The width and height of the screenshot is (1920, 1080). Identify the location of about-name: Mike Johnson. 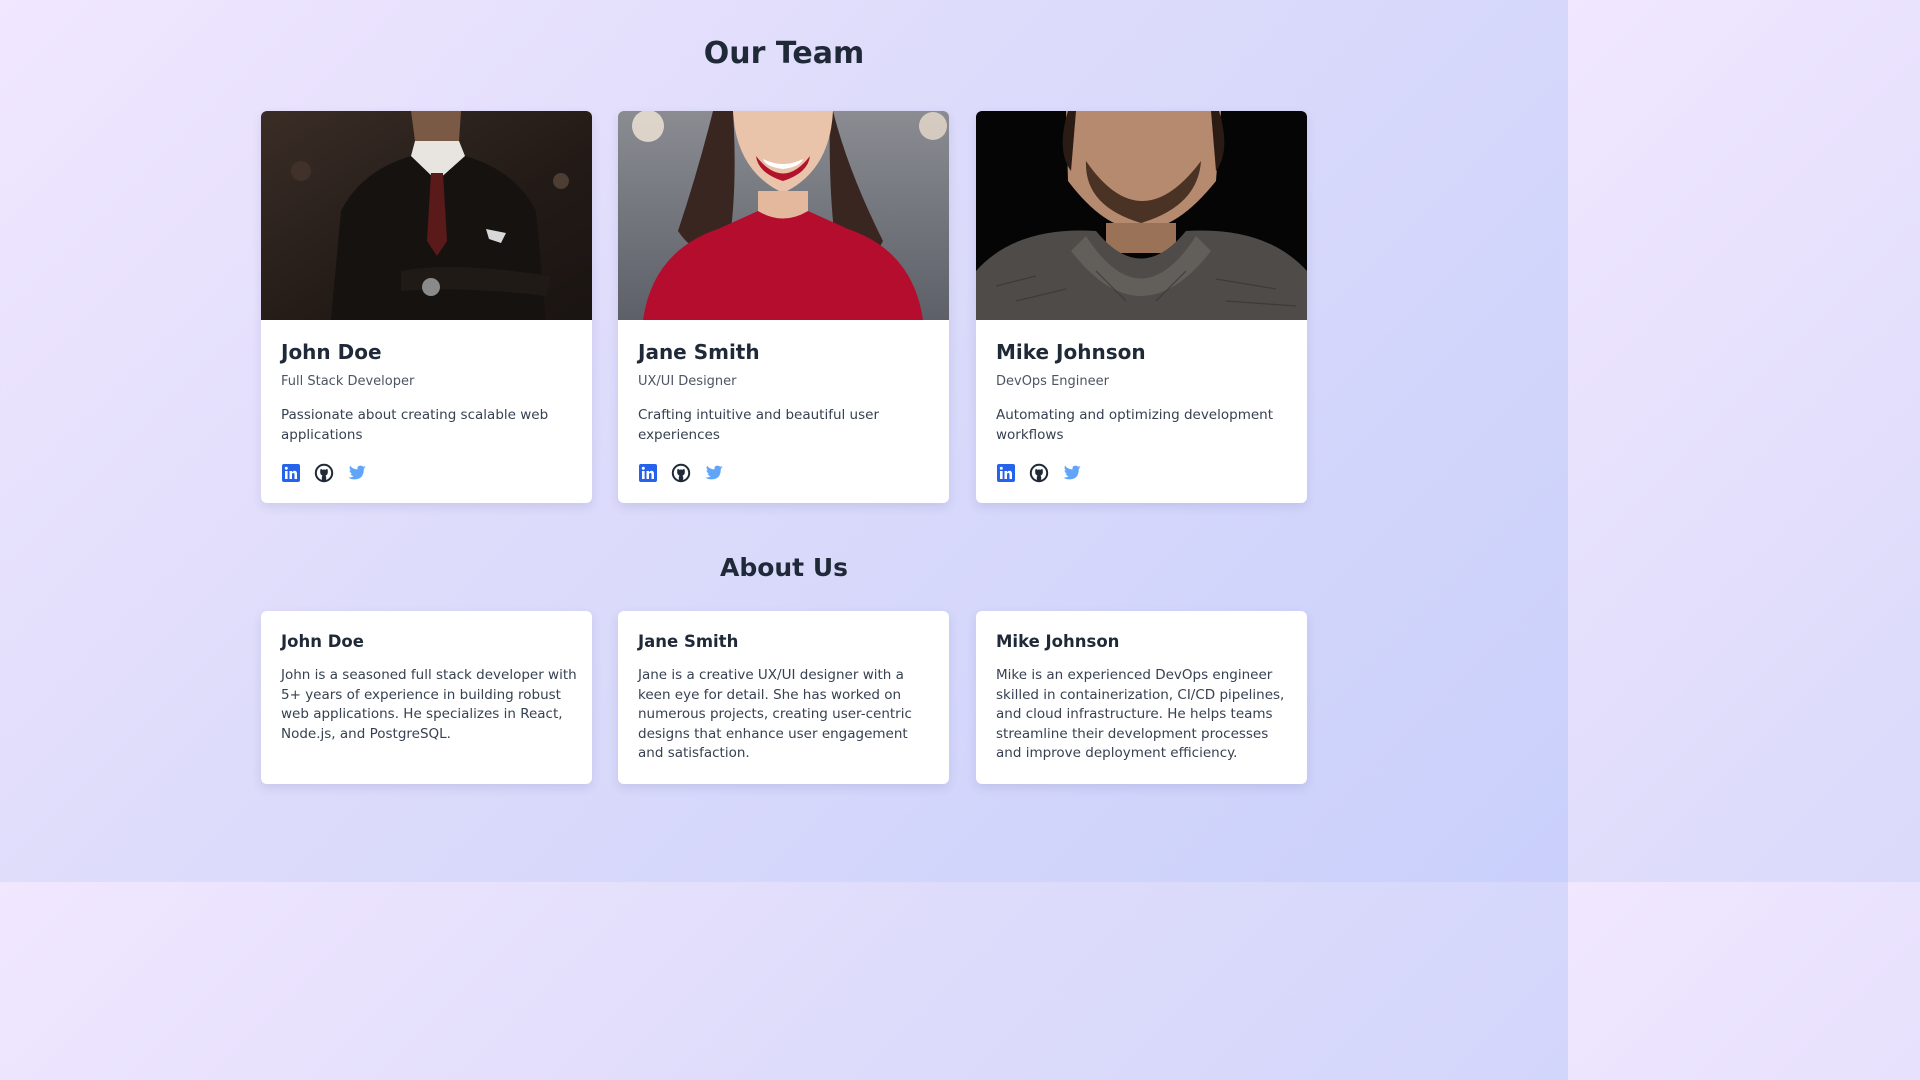
(1058, 641).